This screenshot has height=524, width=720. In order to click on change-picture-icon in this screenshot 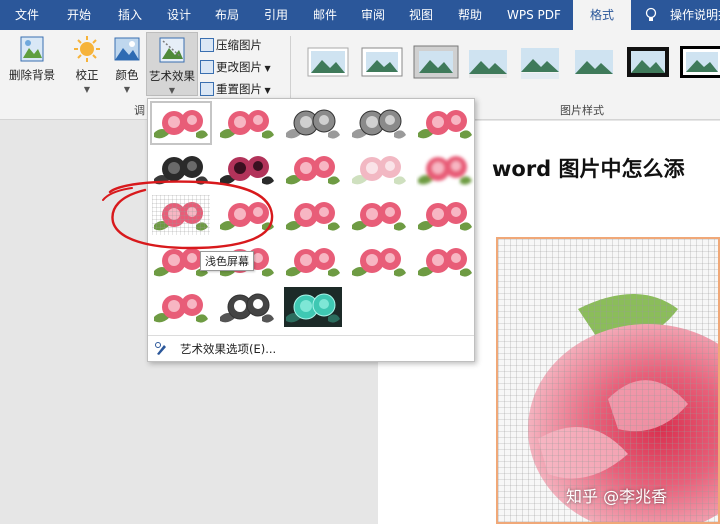, I will do `click(207, 67)`.